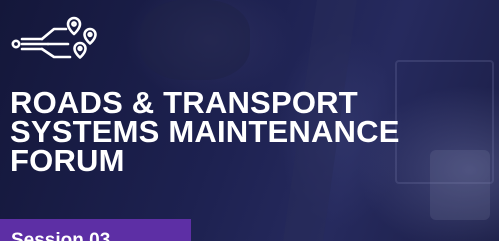  I want to click on title-line: ROADS & TRANSPORT, so click(184, 102).